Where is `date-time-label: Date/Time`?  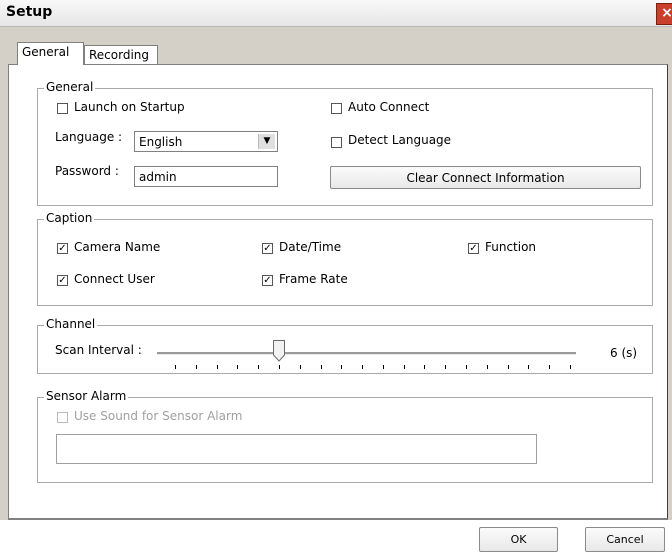 date-time-label: Date/Time is located at coordinates (310, 247).